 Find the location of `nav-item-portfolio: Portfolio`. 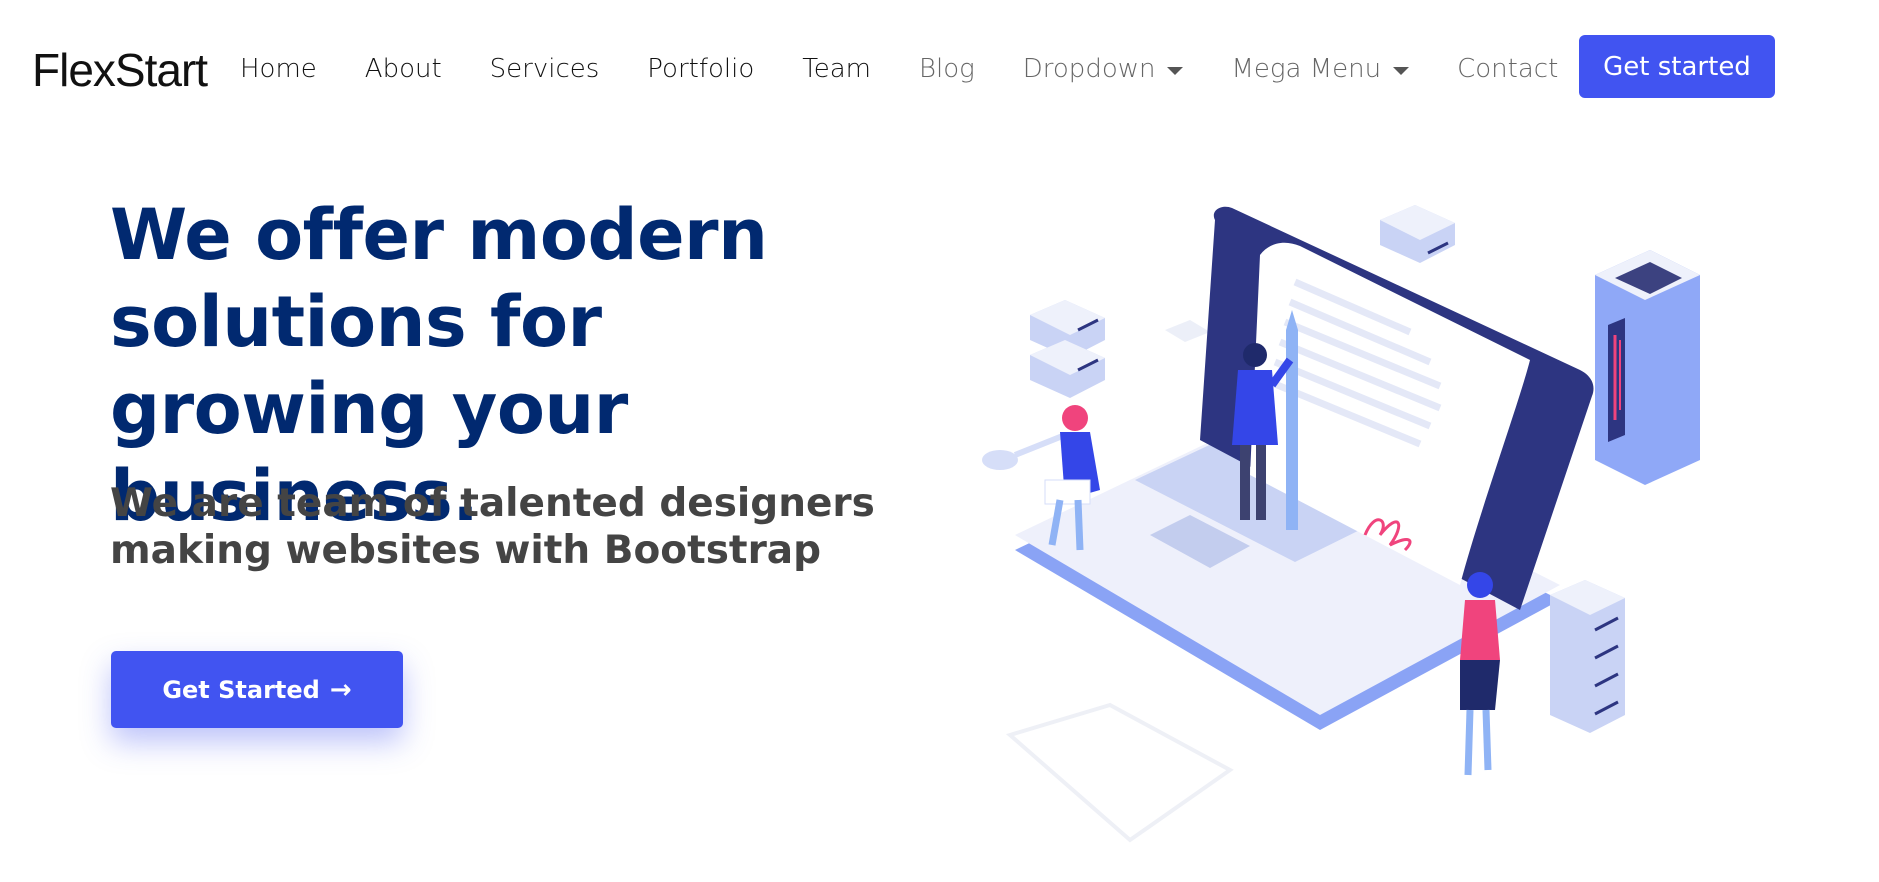

nav-item-portfolio: Portfolio is located at coordinates (700, 69).